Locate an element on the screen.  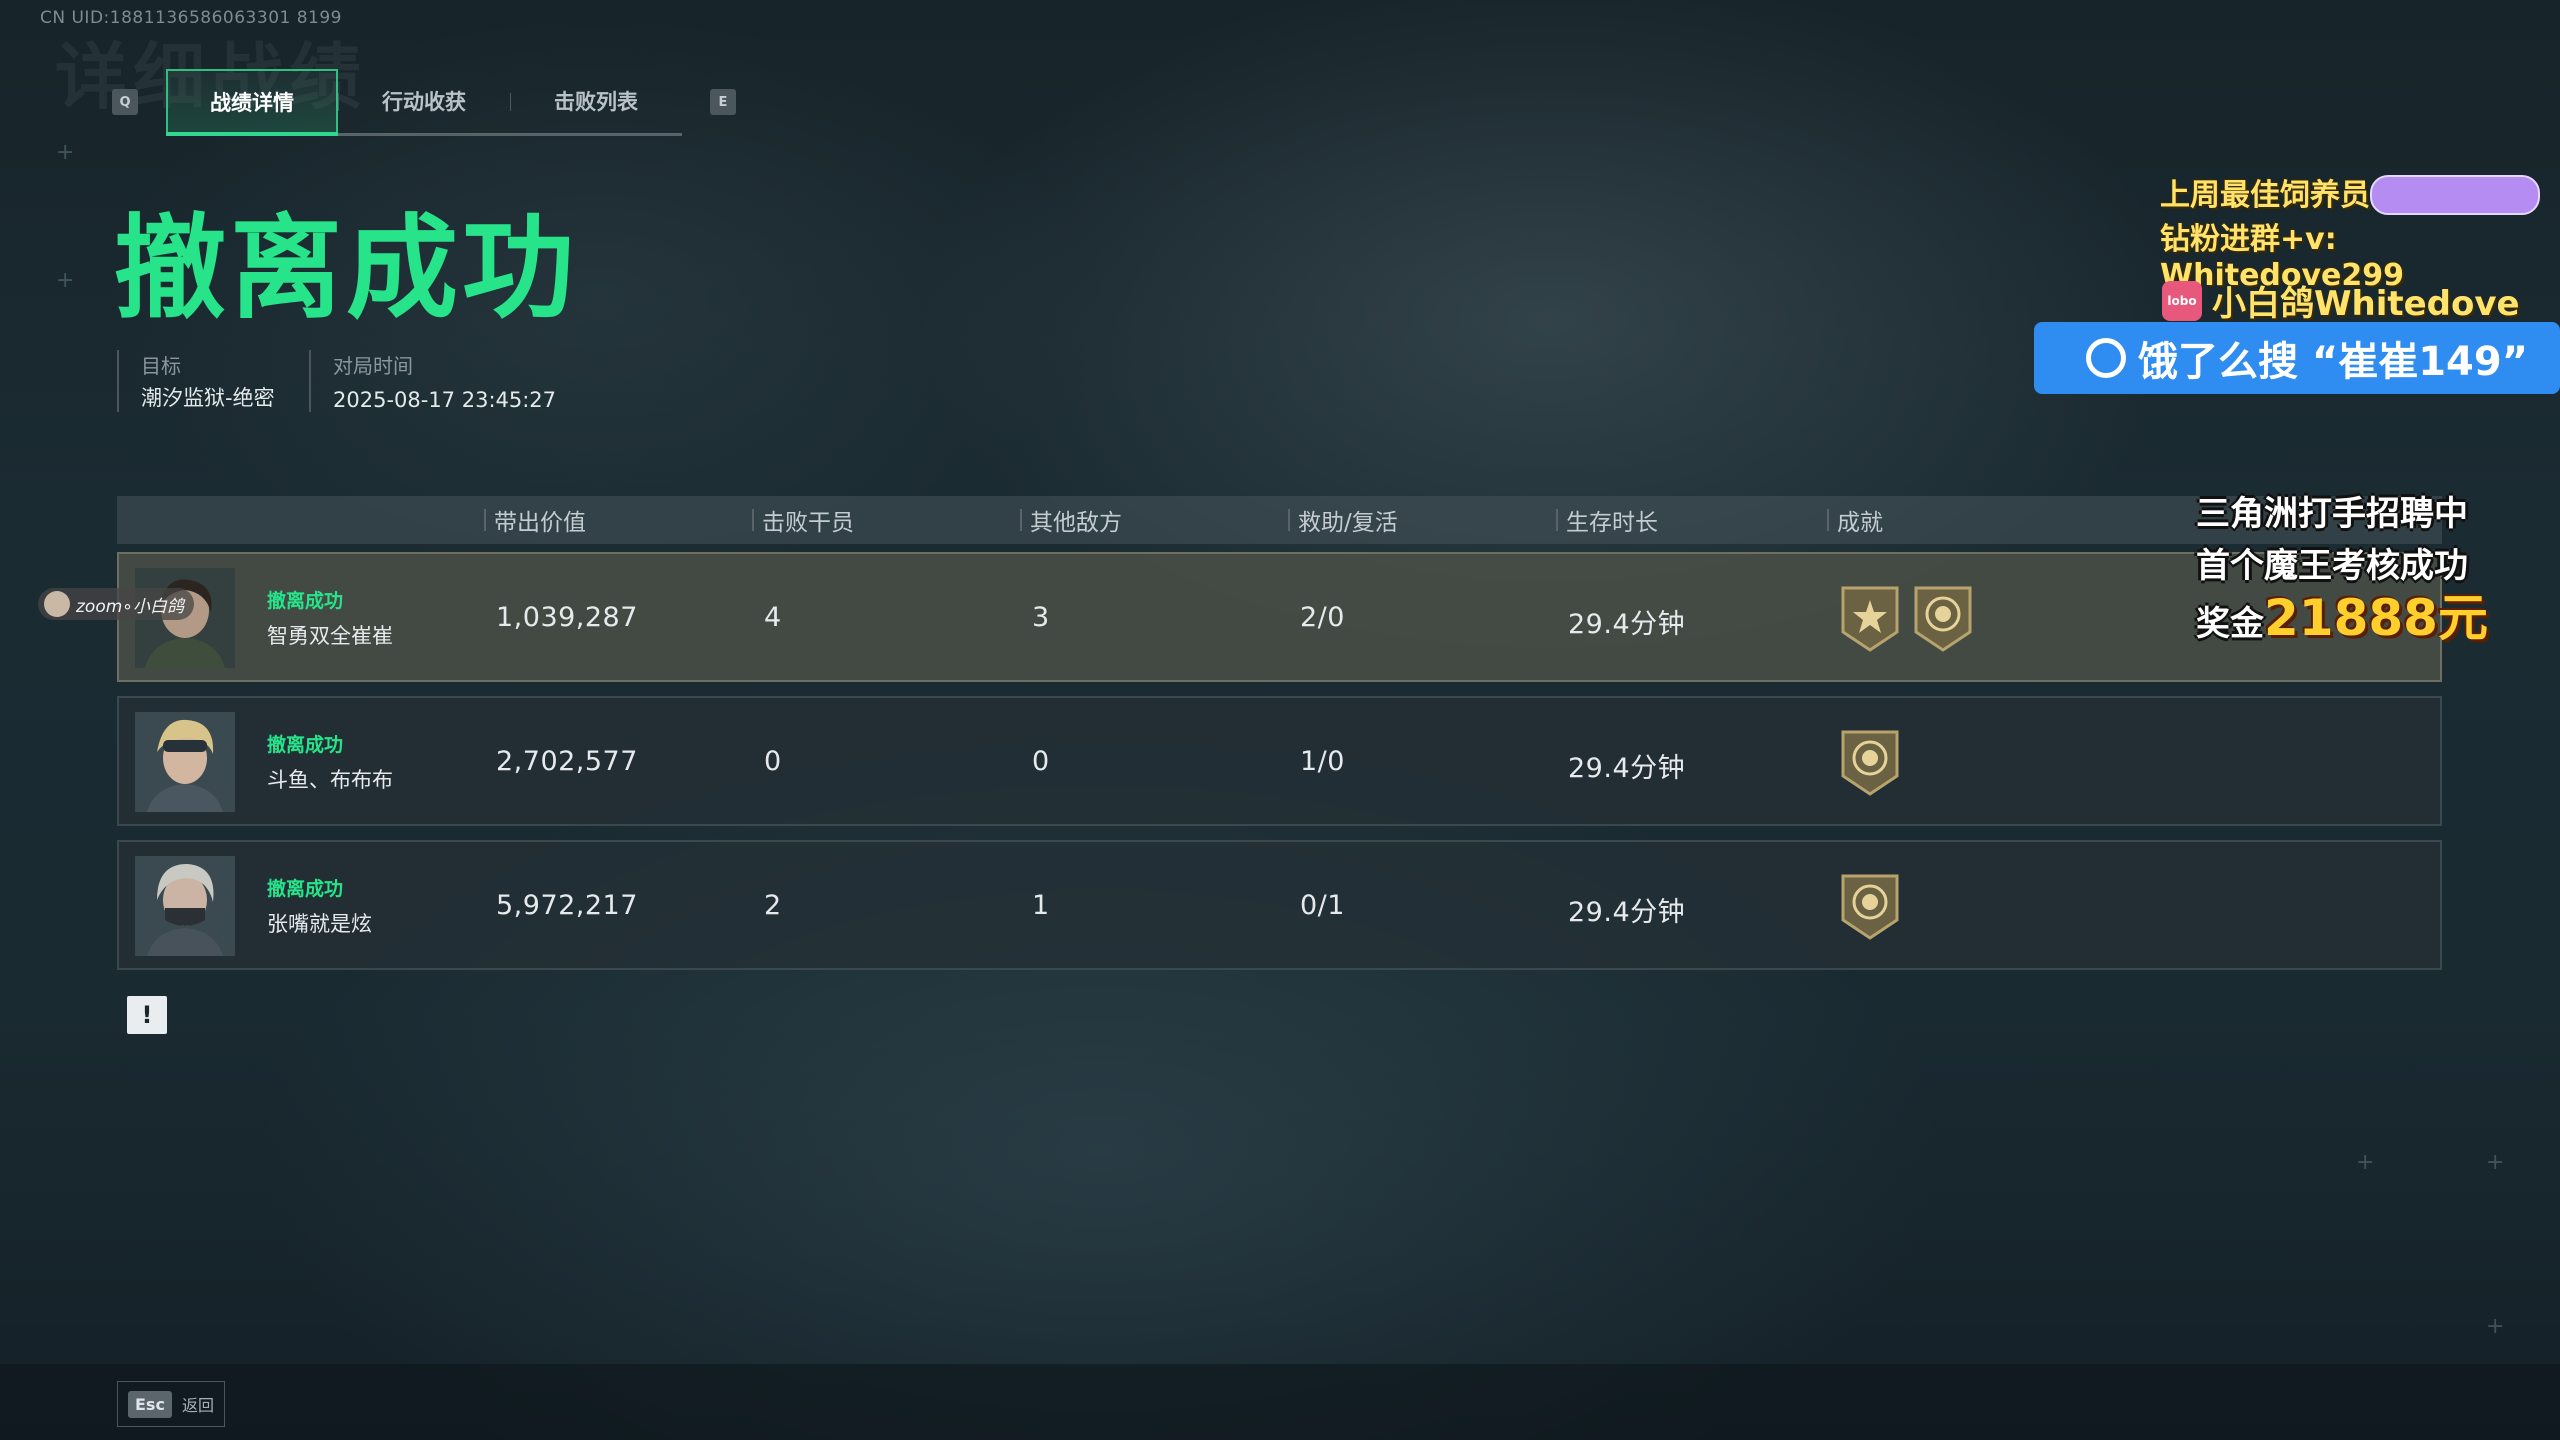
tab-action-rewards: 行动收获 is located at coordinates (424, 101).